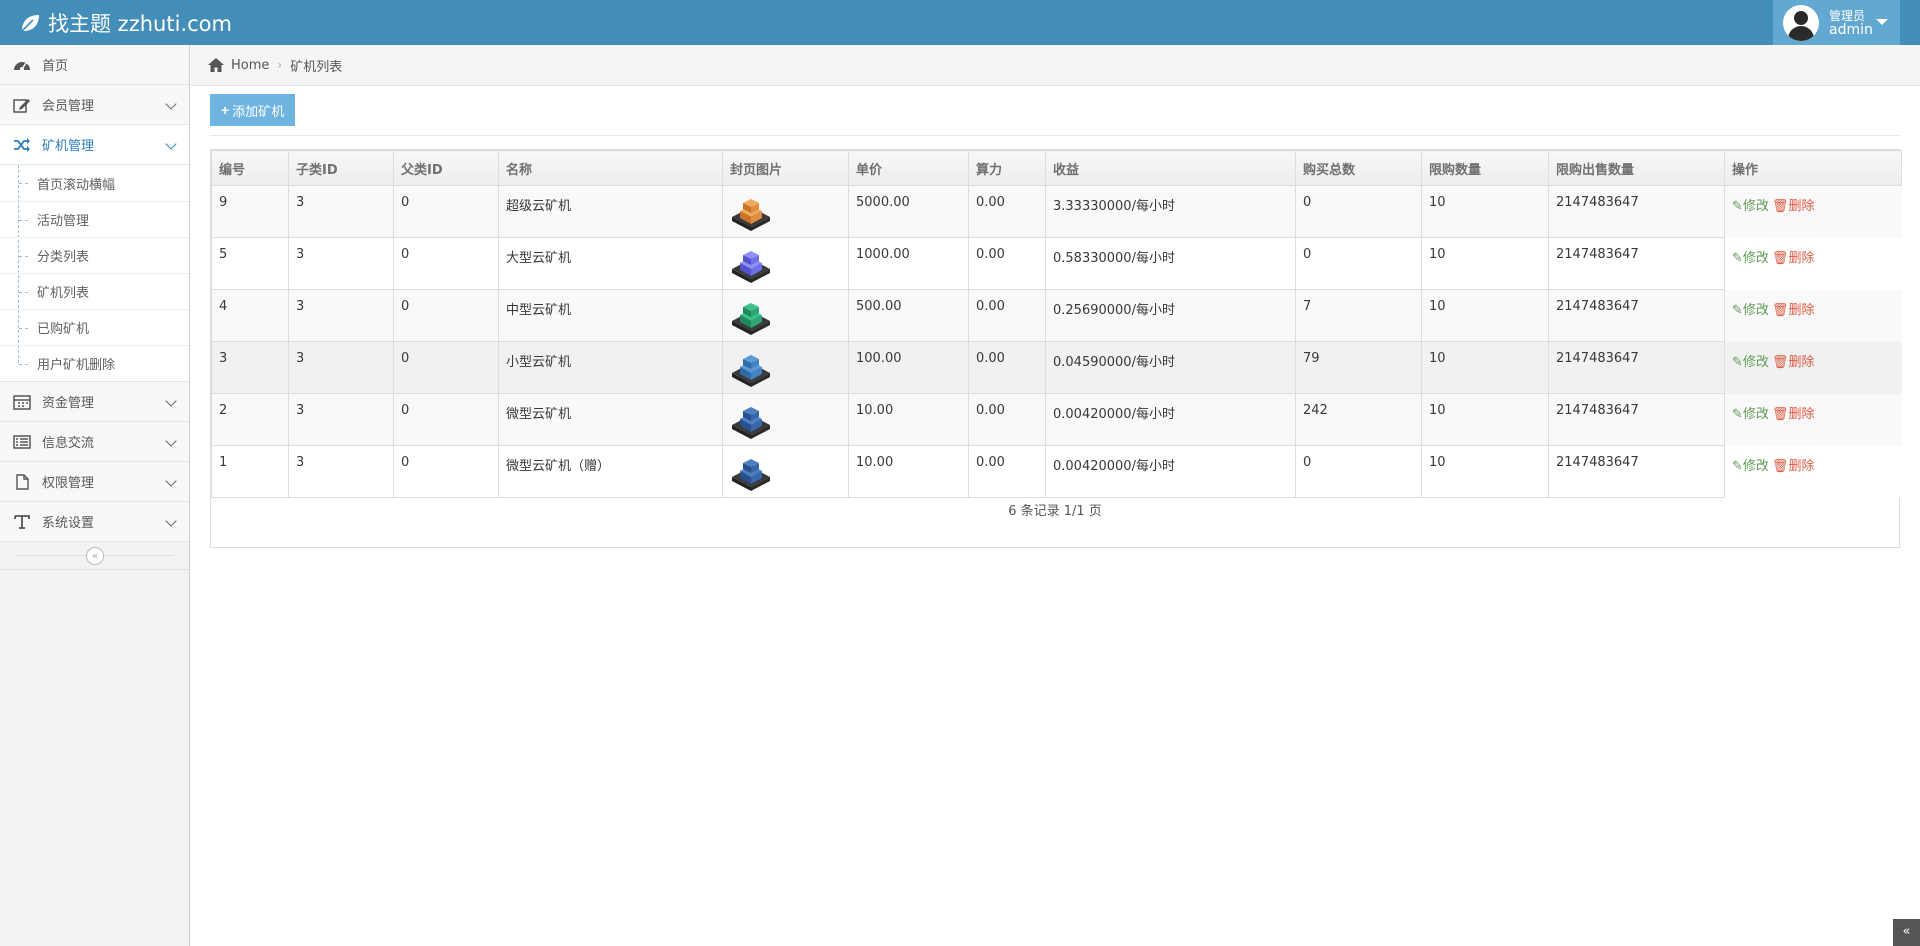 The image size is (1920, 946). Describe the element at coordinates (908, 168) in the screenshot. I see `column-header: 单价` at that location.